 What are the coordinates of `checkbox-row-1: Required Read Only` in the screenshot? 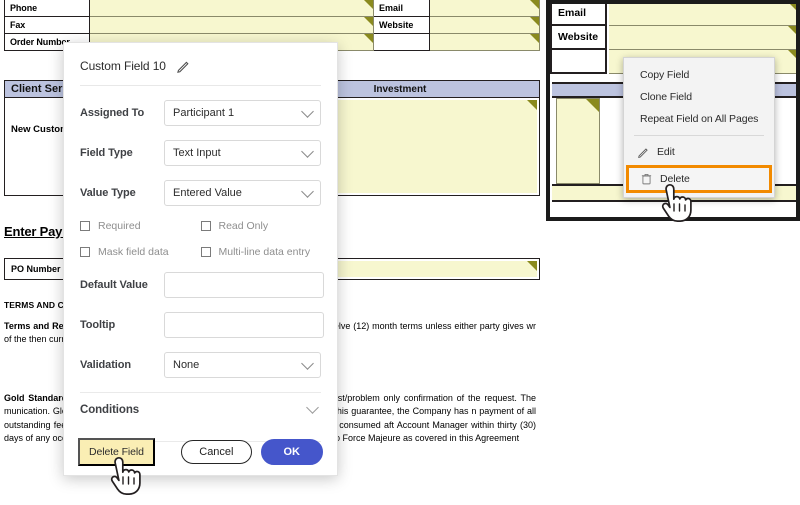 It's located at (200, 226).